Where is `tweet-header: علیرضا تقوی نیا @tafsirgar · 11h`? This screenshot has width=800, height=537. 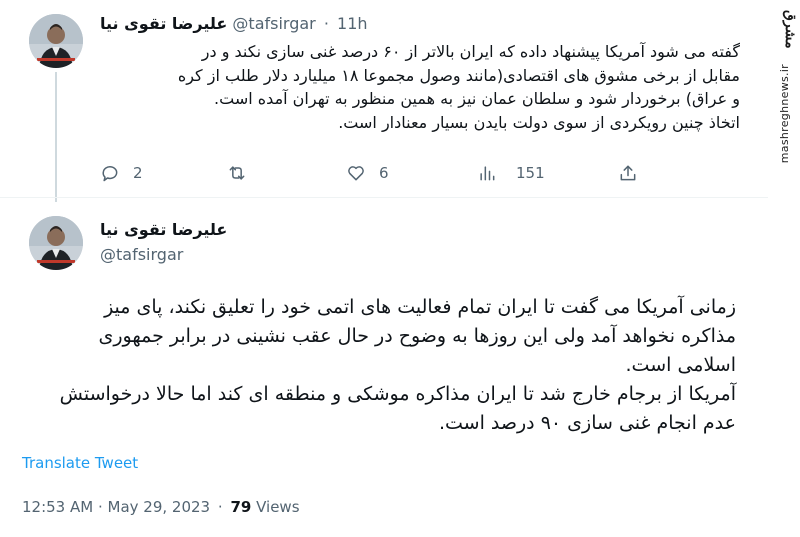 tweet-header: علیرضا تقوی نیا @tafsirgar · 11h is located at coordinates (234, 23).